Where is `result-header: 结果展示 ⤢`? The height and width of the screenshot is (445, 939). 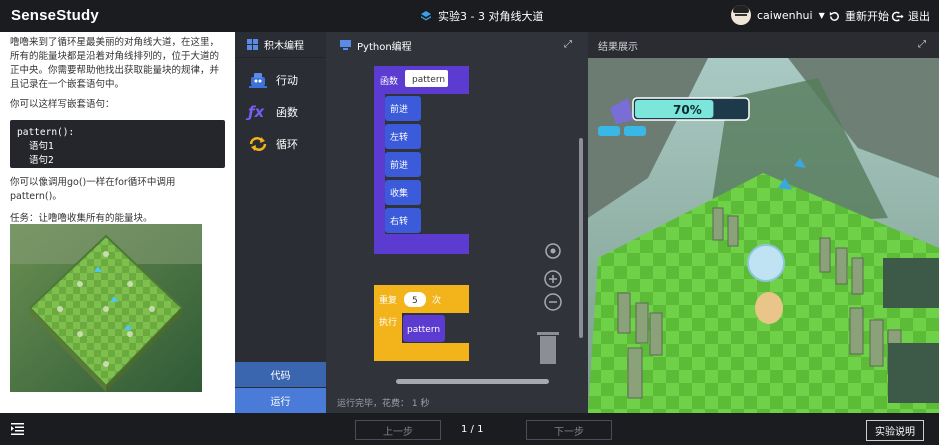 result-header: 结果展示 ⤢ is located at coordinates (763, 45).